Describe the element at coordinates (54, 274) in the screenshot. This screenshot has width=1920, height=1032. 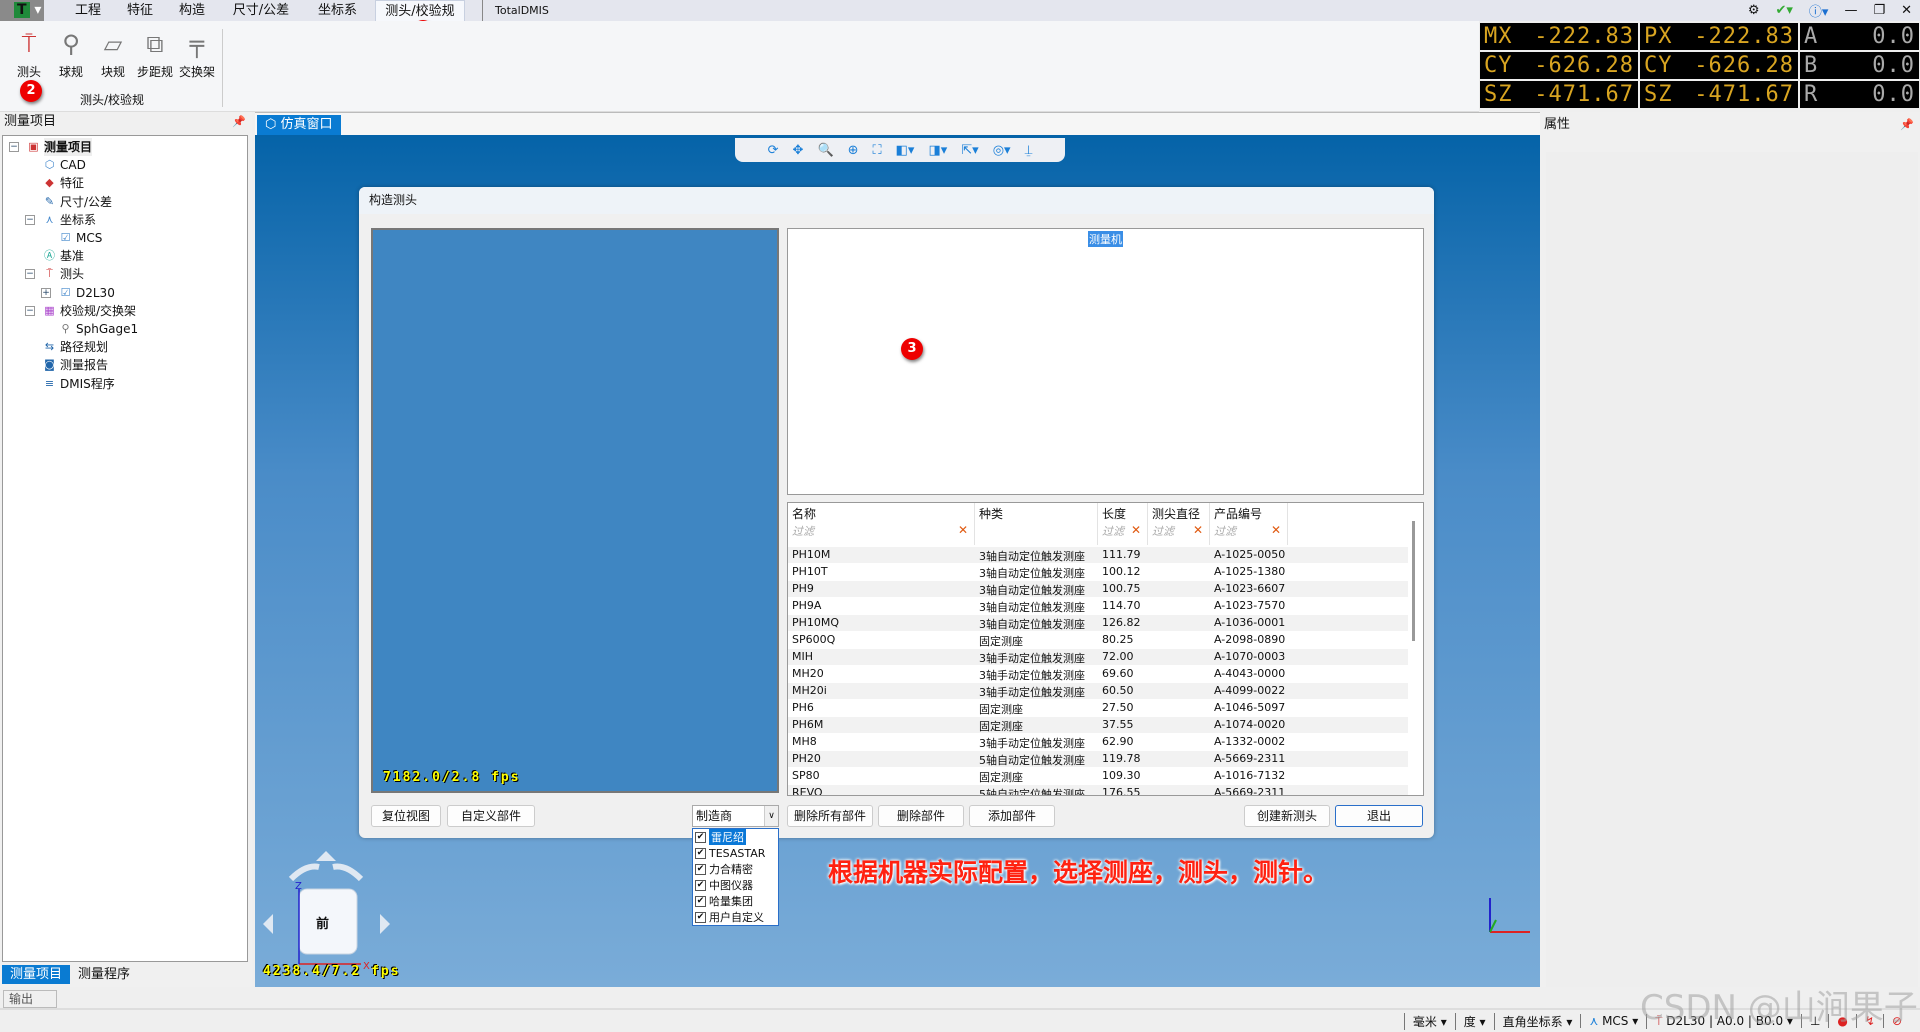
I see `tree-node: − ⍑ 测头` at that location.